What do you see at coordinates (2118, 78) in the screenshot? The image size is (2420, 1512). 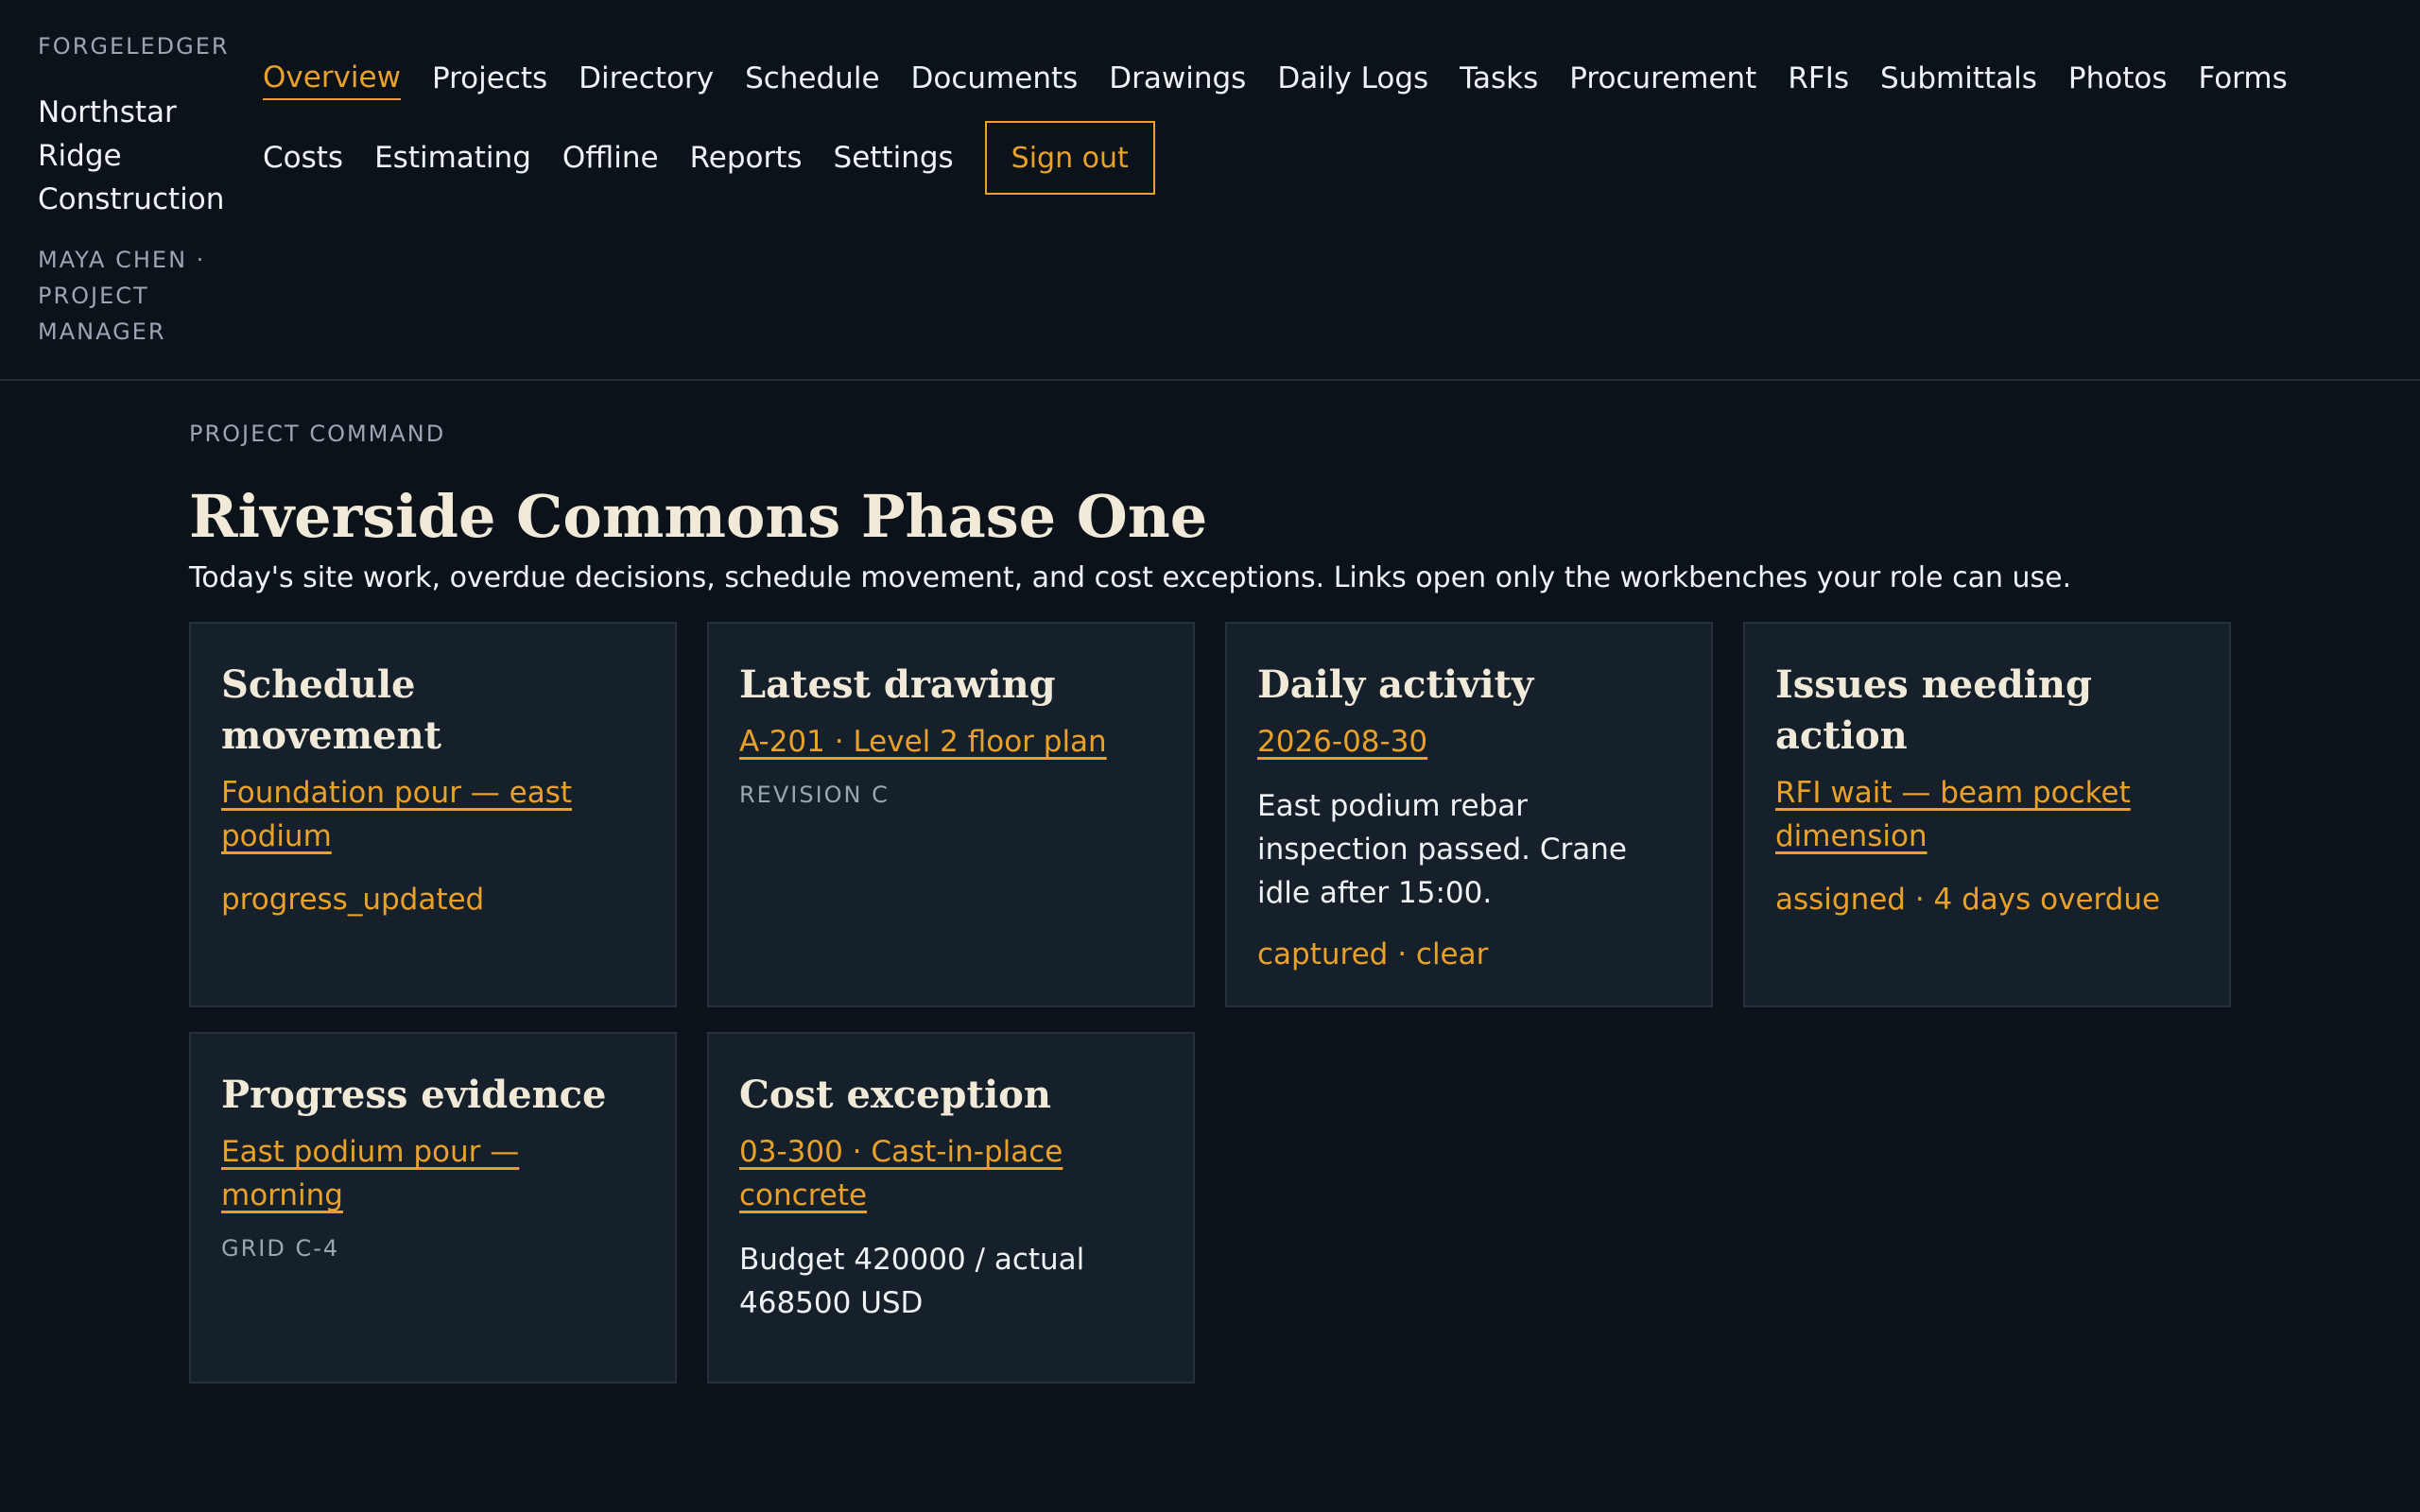 I see `nav-item-photos: Photos` at bounding box center [2118, 78].